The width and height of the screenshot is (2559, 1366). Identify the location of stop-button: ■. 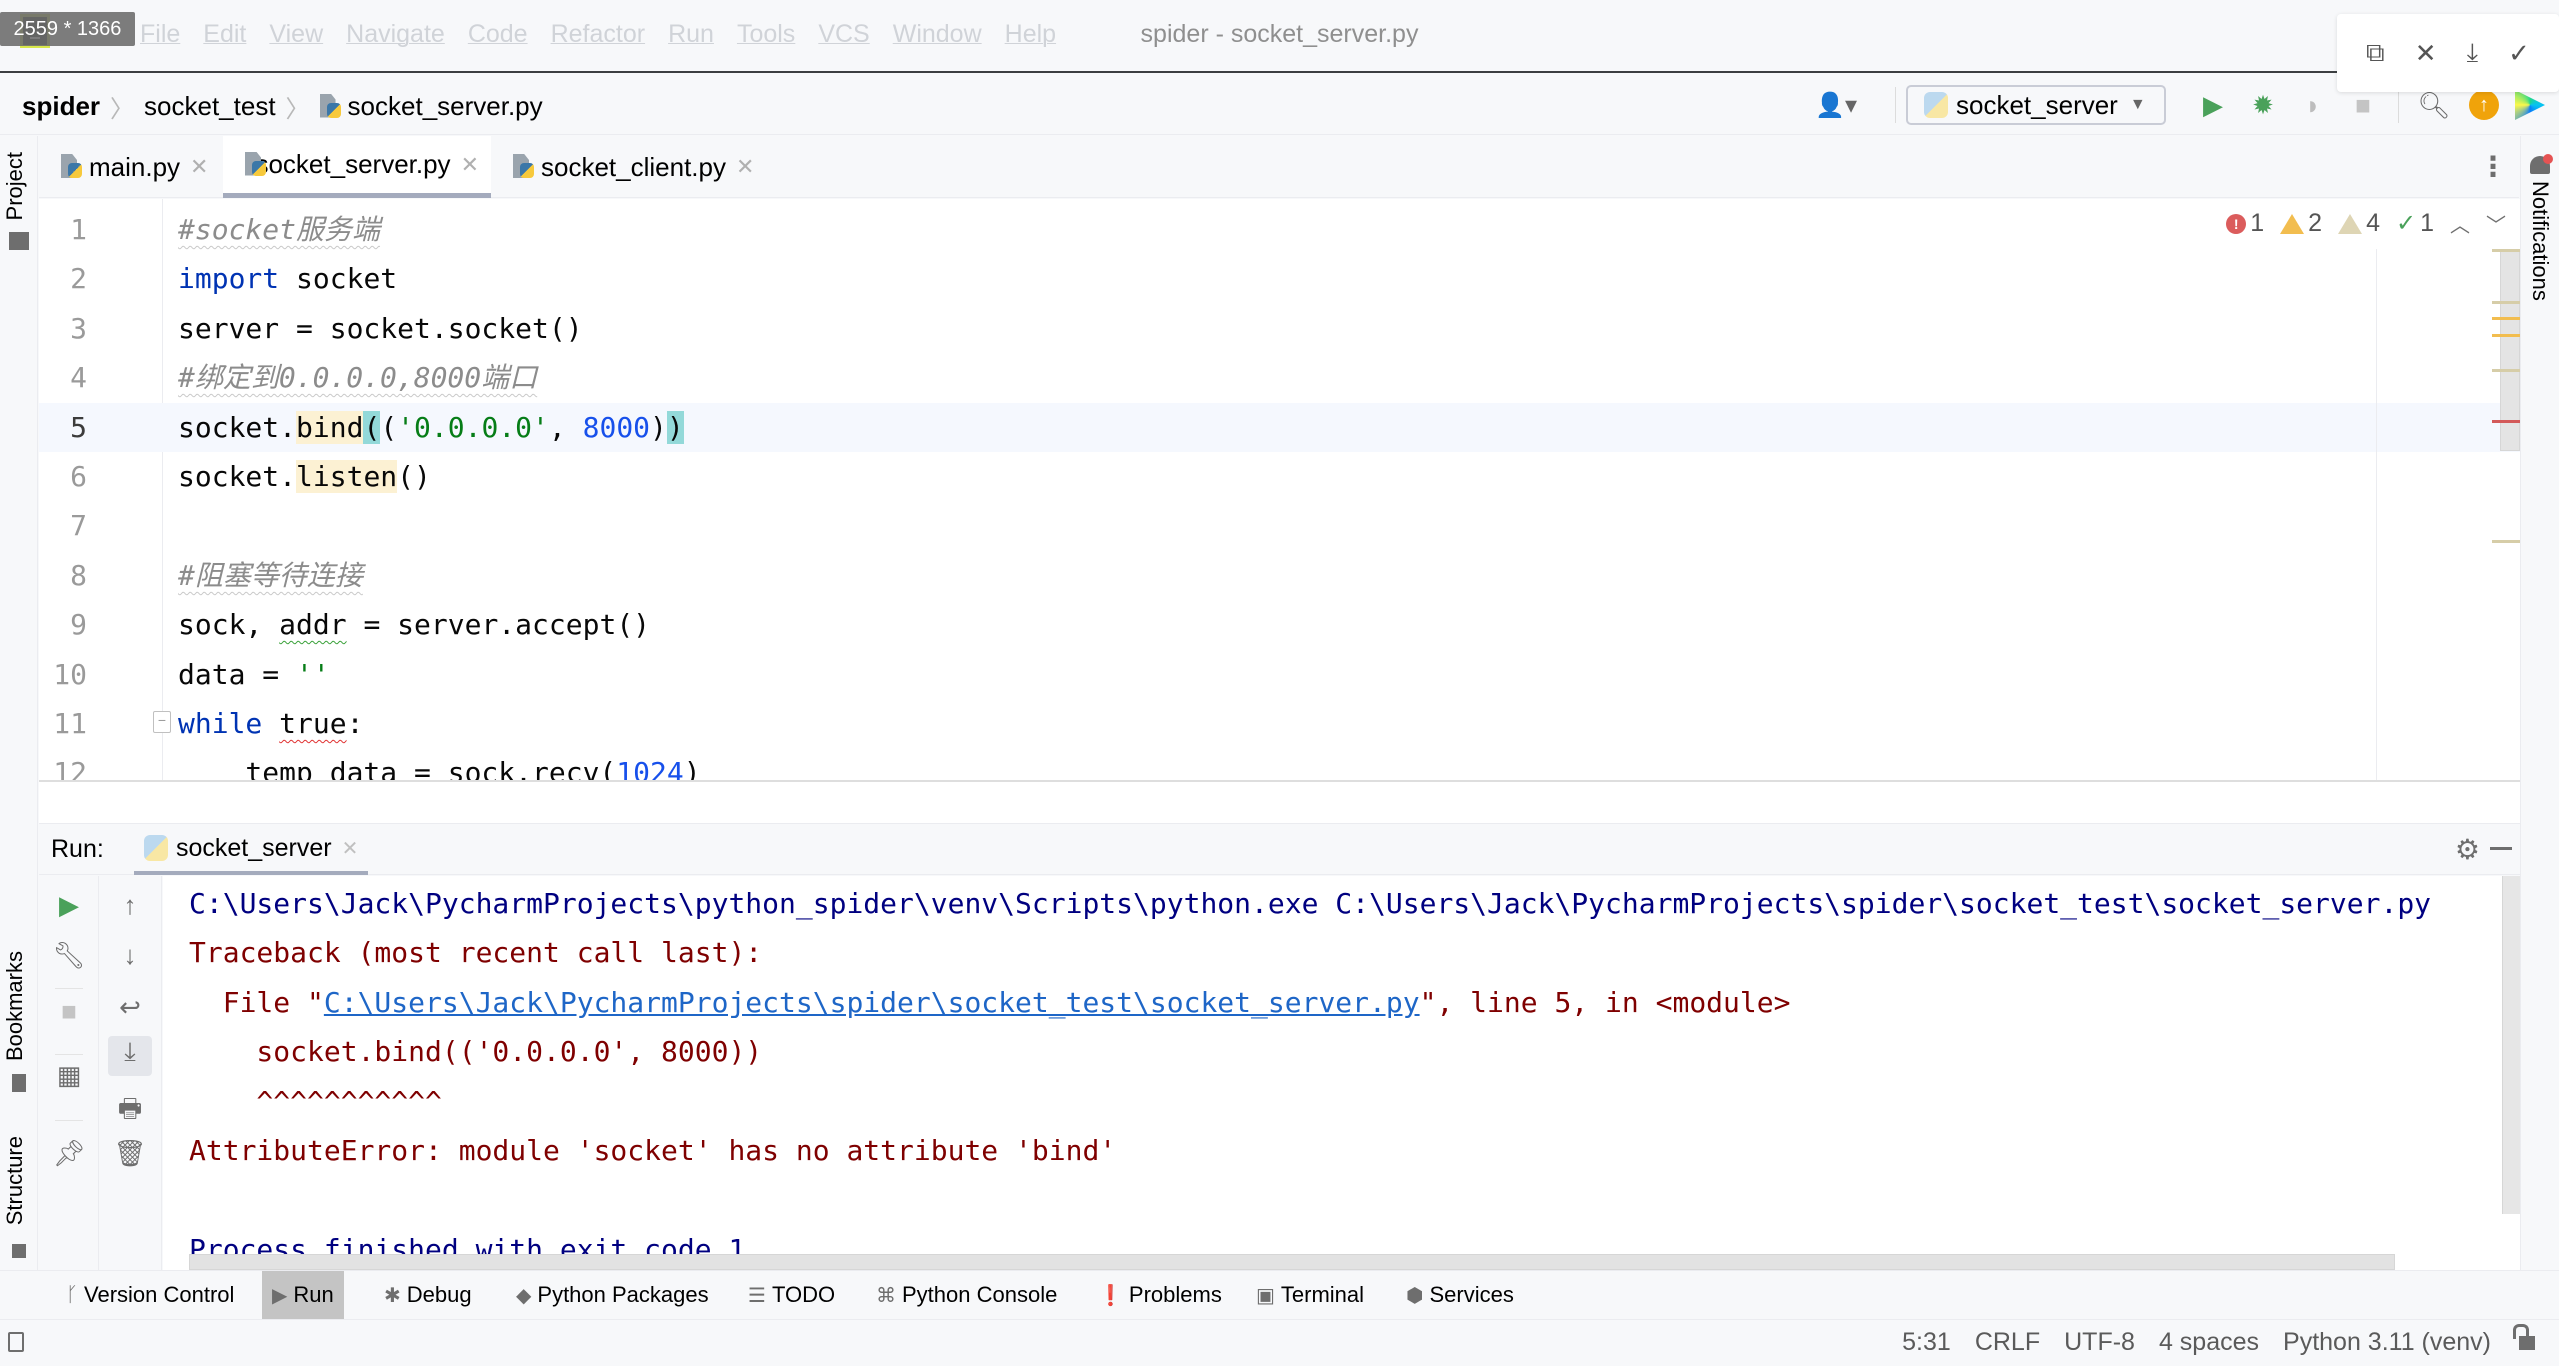
(2363, 105).